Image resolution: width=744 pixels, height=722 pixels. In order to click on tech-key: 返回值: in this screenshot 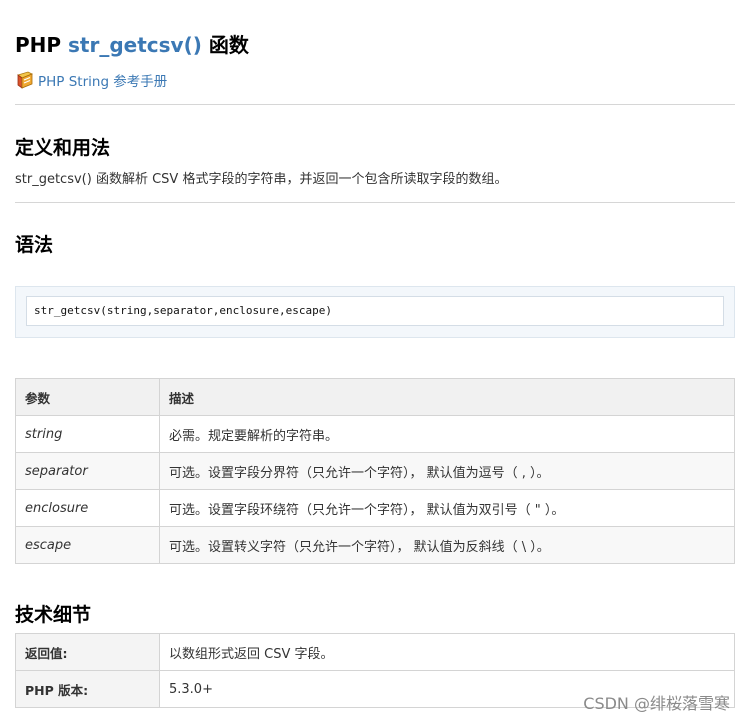, I will do `click(87, 652)`.